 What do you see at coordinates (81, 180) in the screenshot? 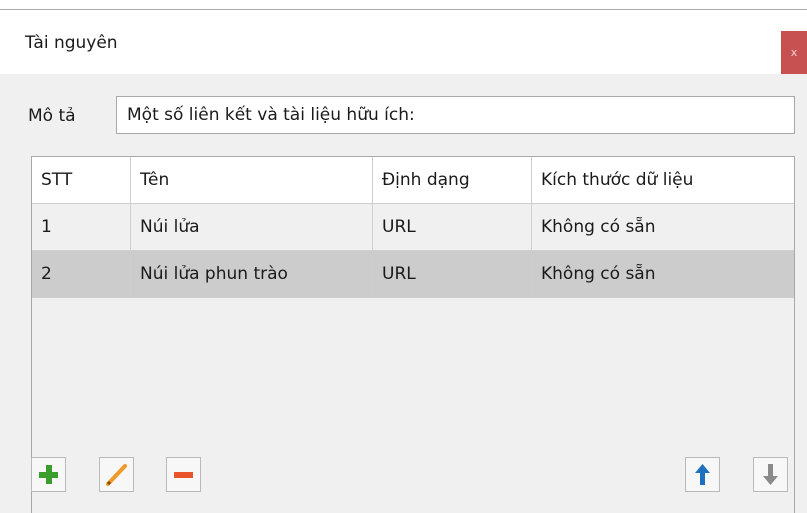
I see `column-header-stt: STT` at bounding box center [81, 180].